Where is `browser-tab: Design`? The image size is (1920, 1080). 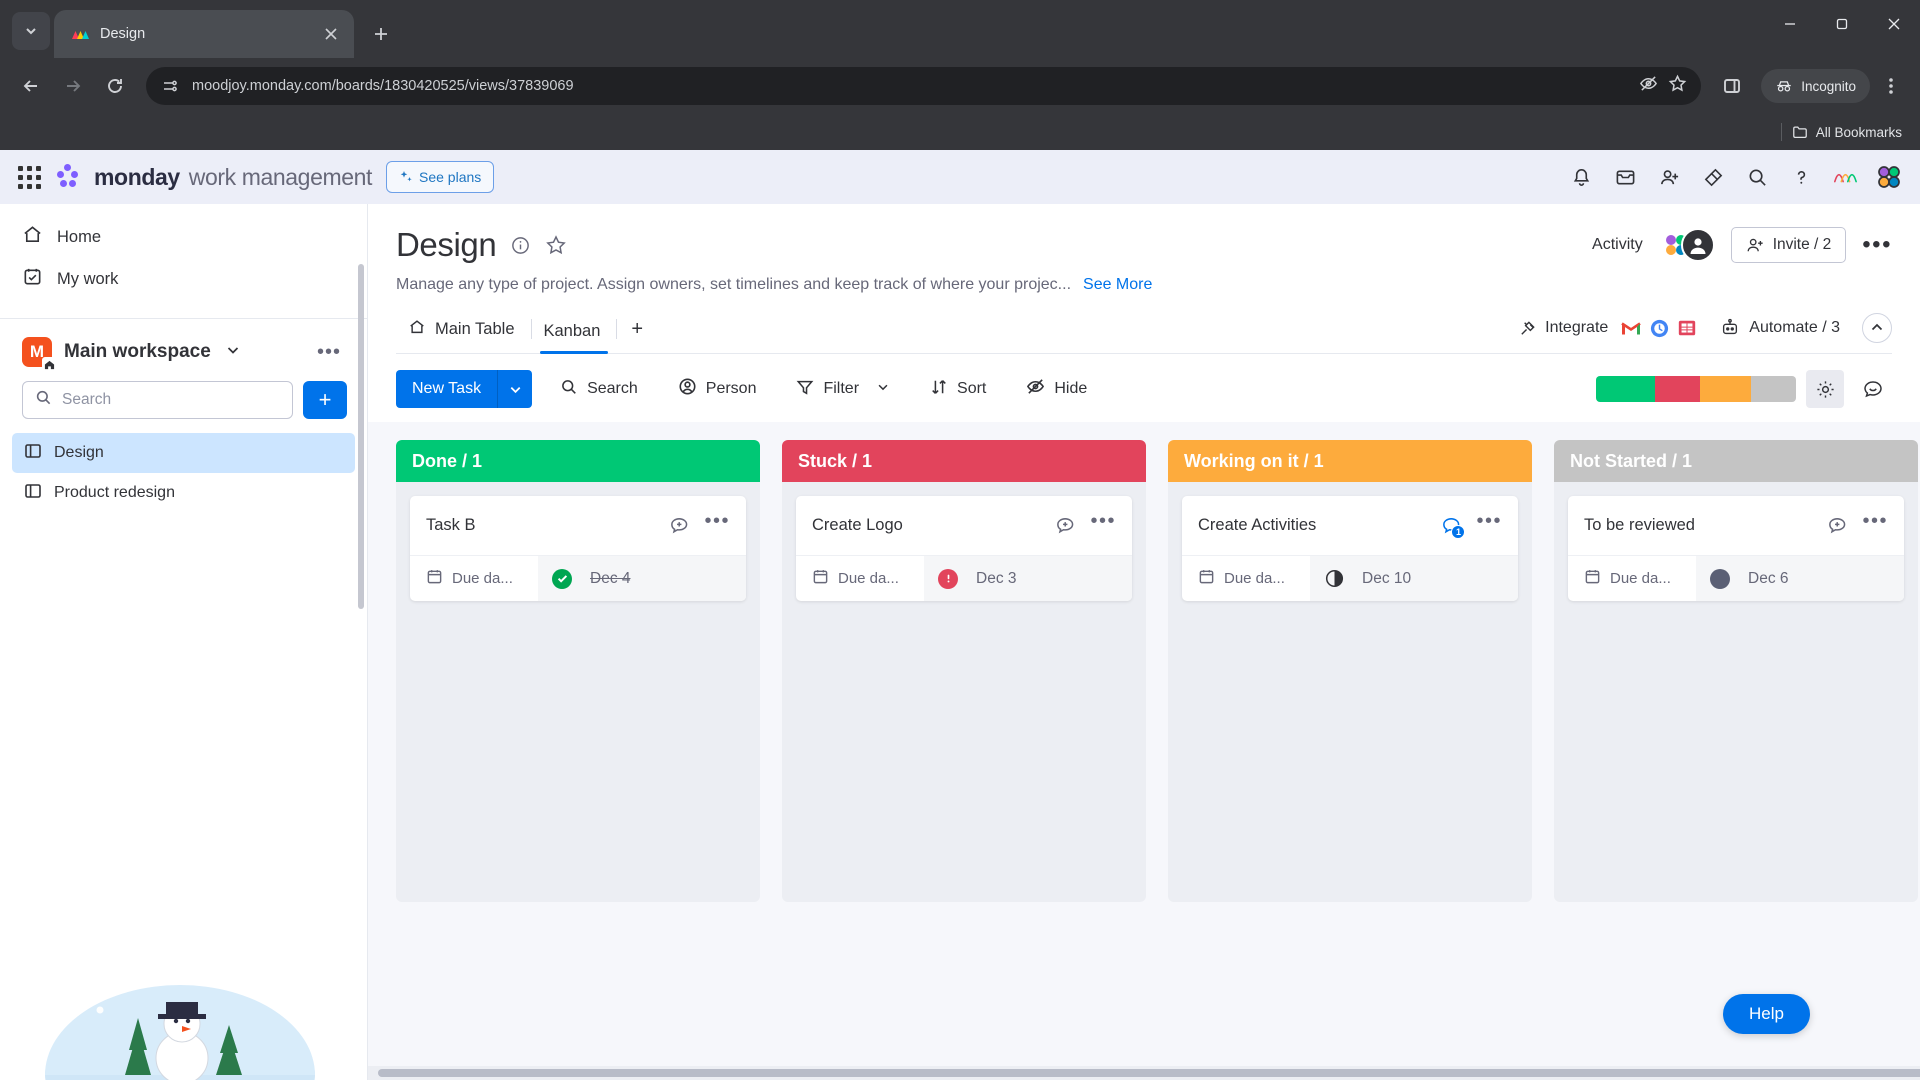 browser-tab: Design is located at coordinates (204, 34).